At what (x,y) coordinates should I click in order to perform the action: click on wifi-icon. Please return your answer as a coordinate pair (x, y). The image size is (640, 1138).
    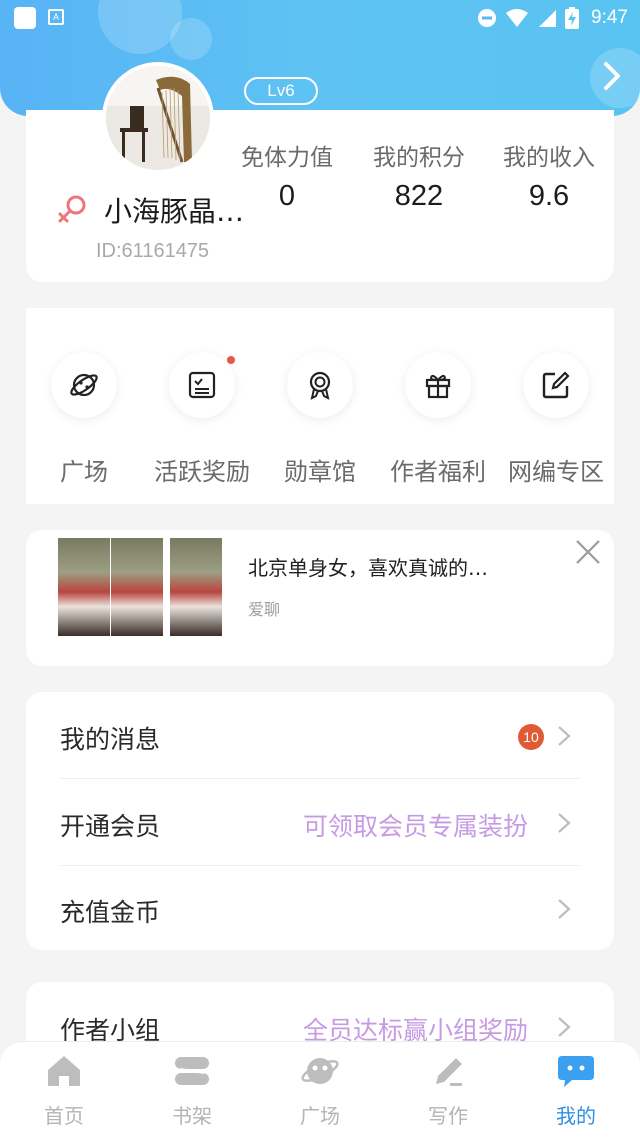
    Looking at the image, I should click on (517, 18).